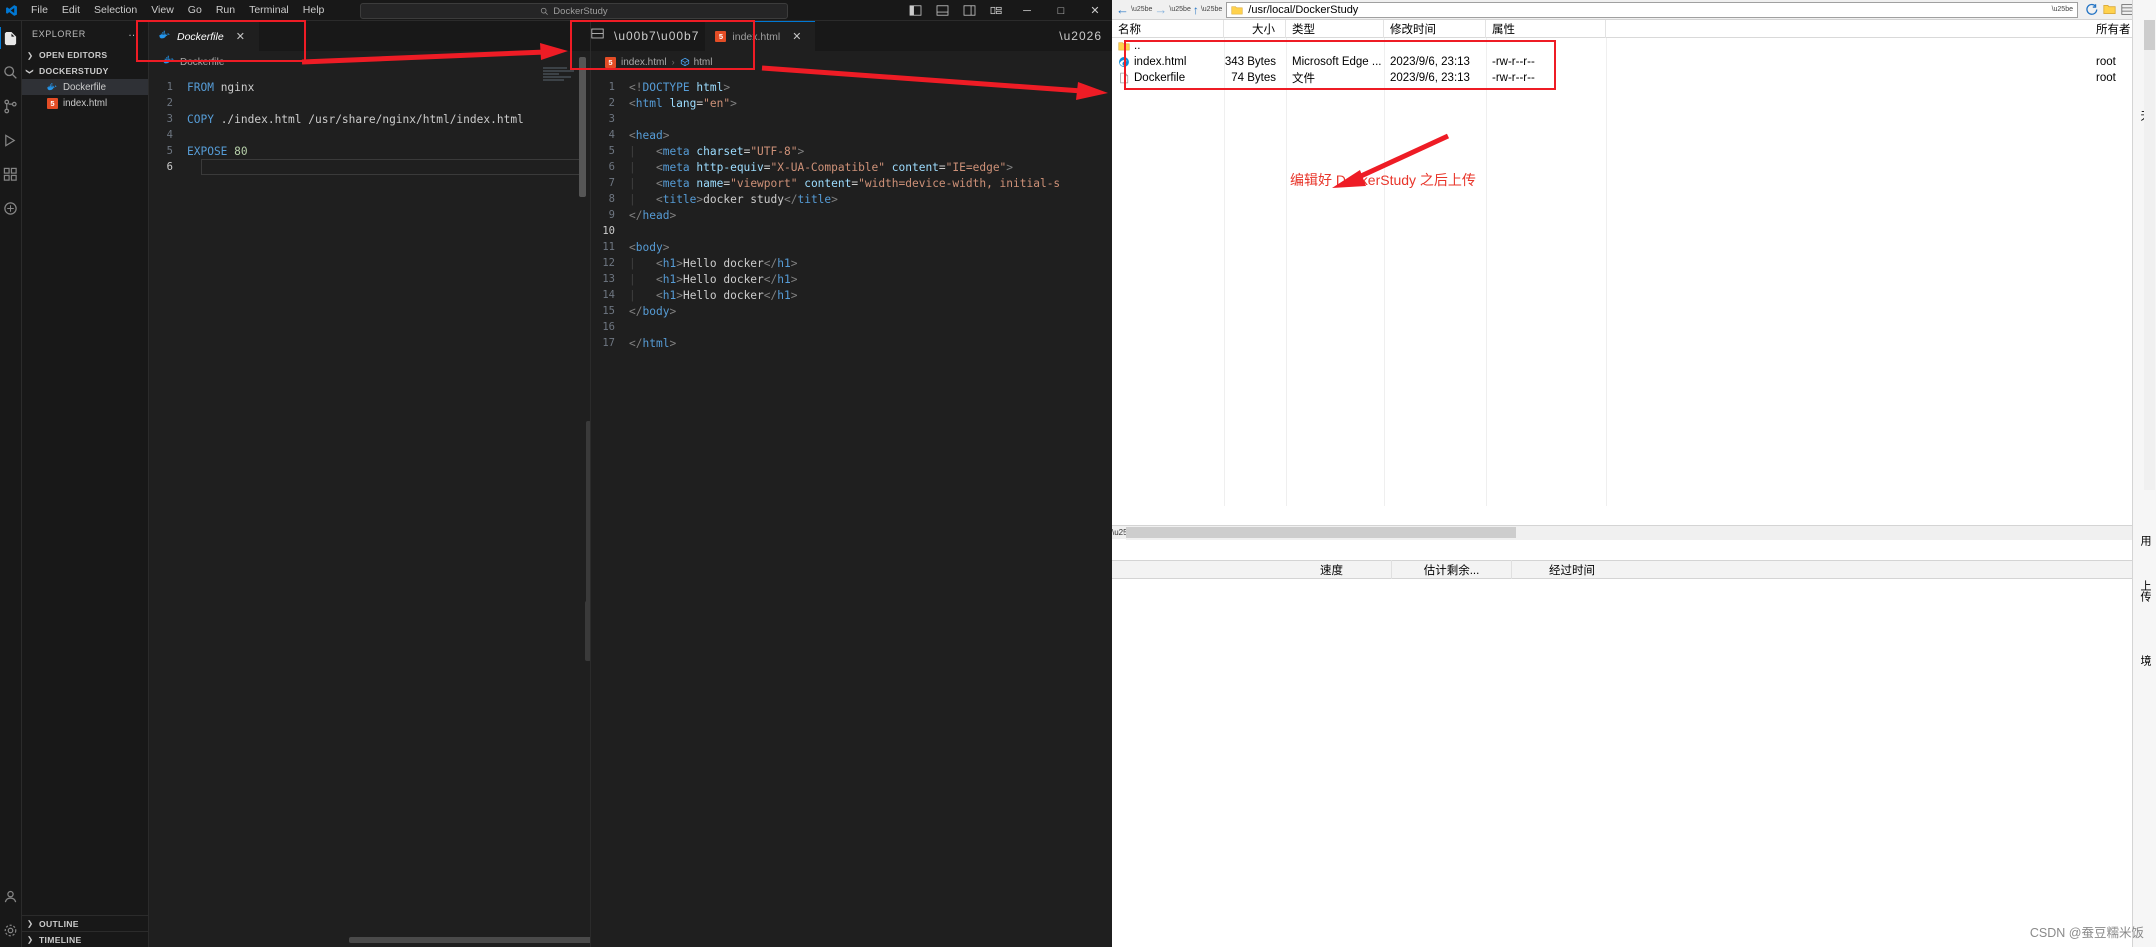  I want to click on menu-run: Run, so click(225, 10).